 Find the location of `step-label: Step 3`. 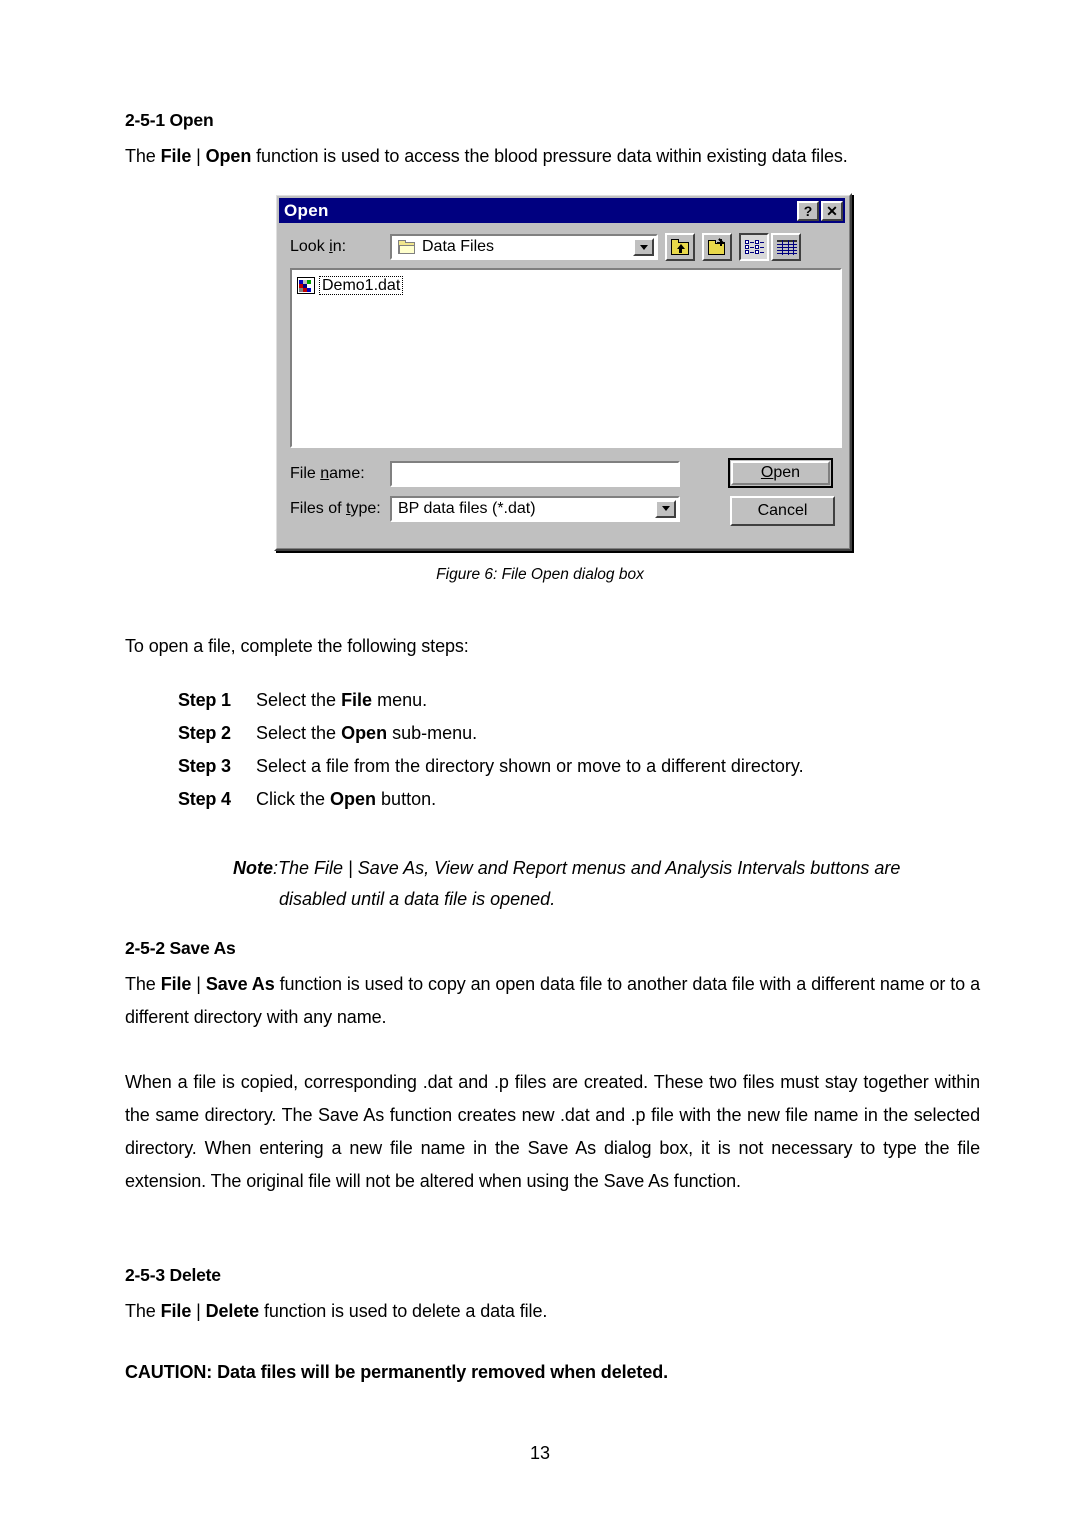

step-label: Step 3 is located at coordinates (204, 766).